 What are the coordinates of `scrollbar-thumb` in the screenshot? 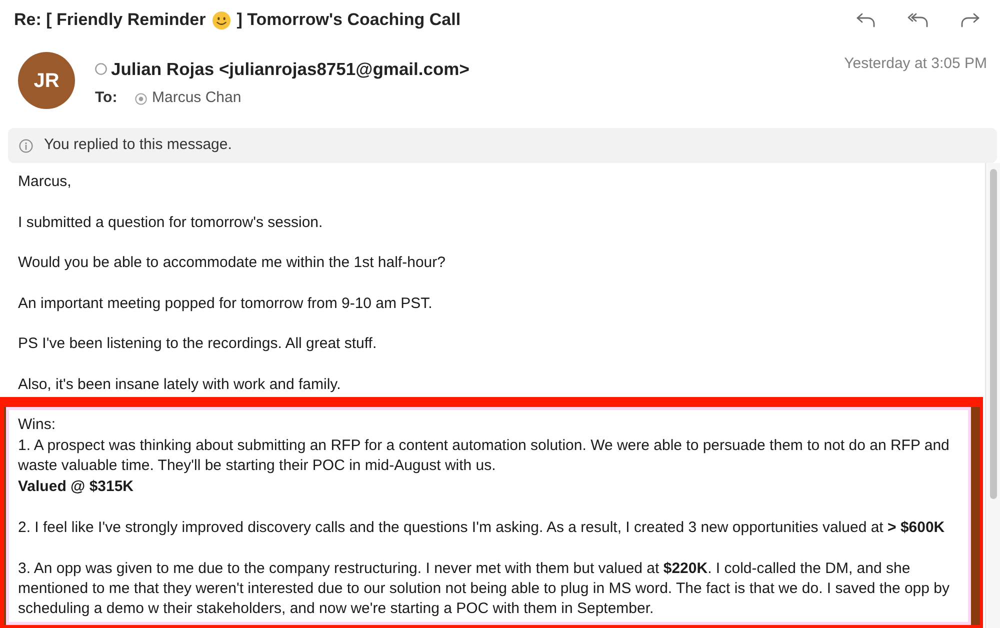 It's located at (993, 334).